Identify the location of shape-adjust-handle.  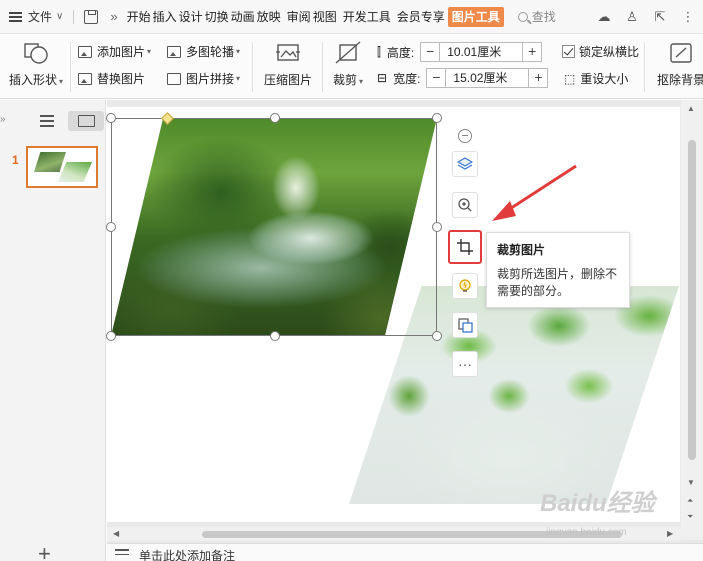
(167, 118).